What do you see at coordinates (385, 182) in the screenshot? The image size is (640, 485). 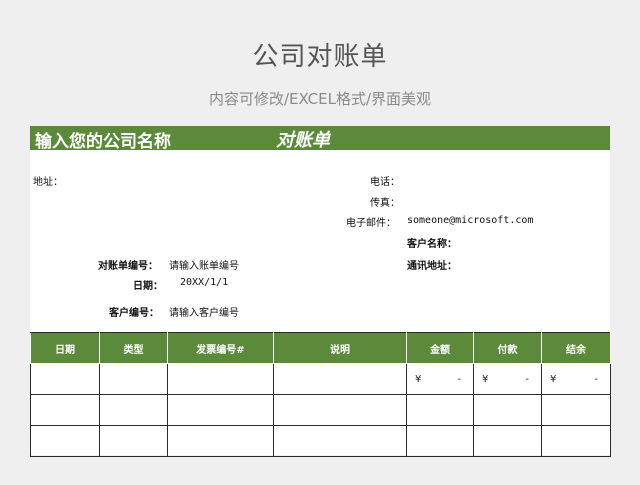 I see `phone-label: 电话：` at bounding box center [385, 182].